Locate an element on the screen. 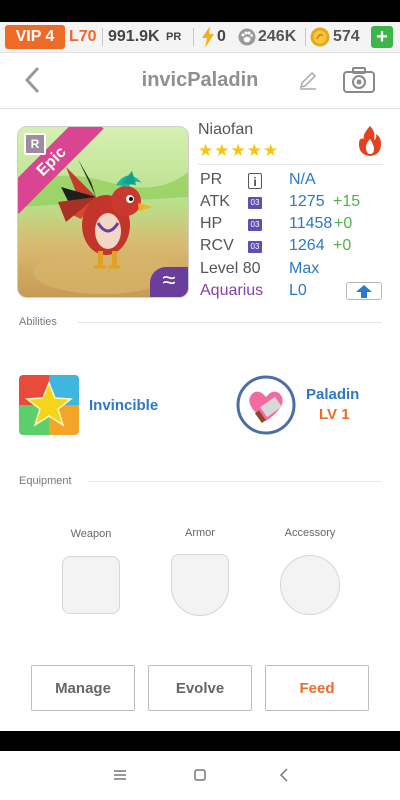 The height and width of the screenshot is (800, 400). stat-value: 1275 is located at coordinates (307, 201).